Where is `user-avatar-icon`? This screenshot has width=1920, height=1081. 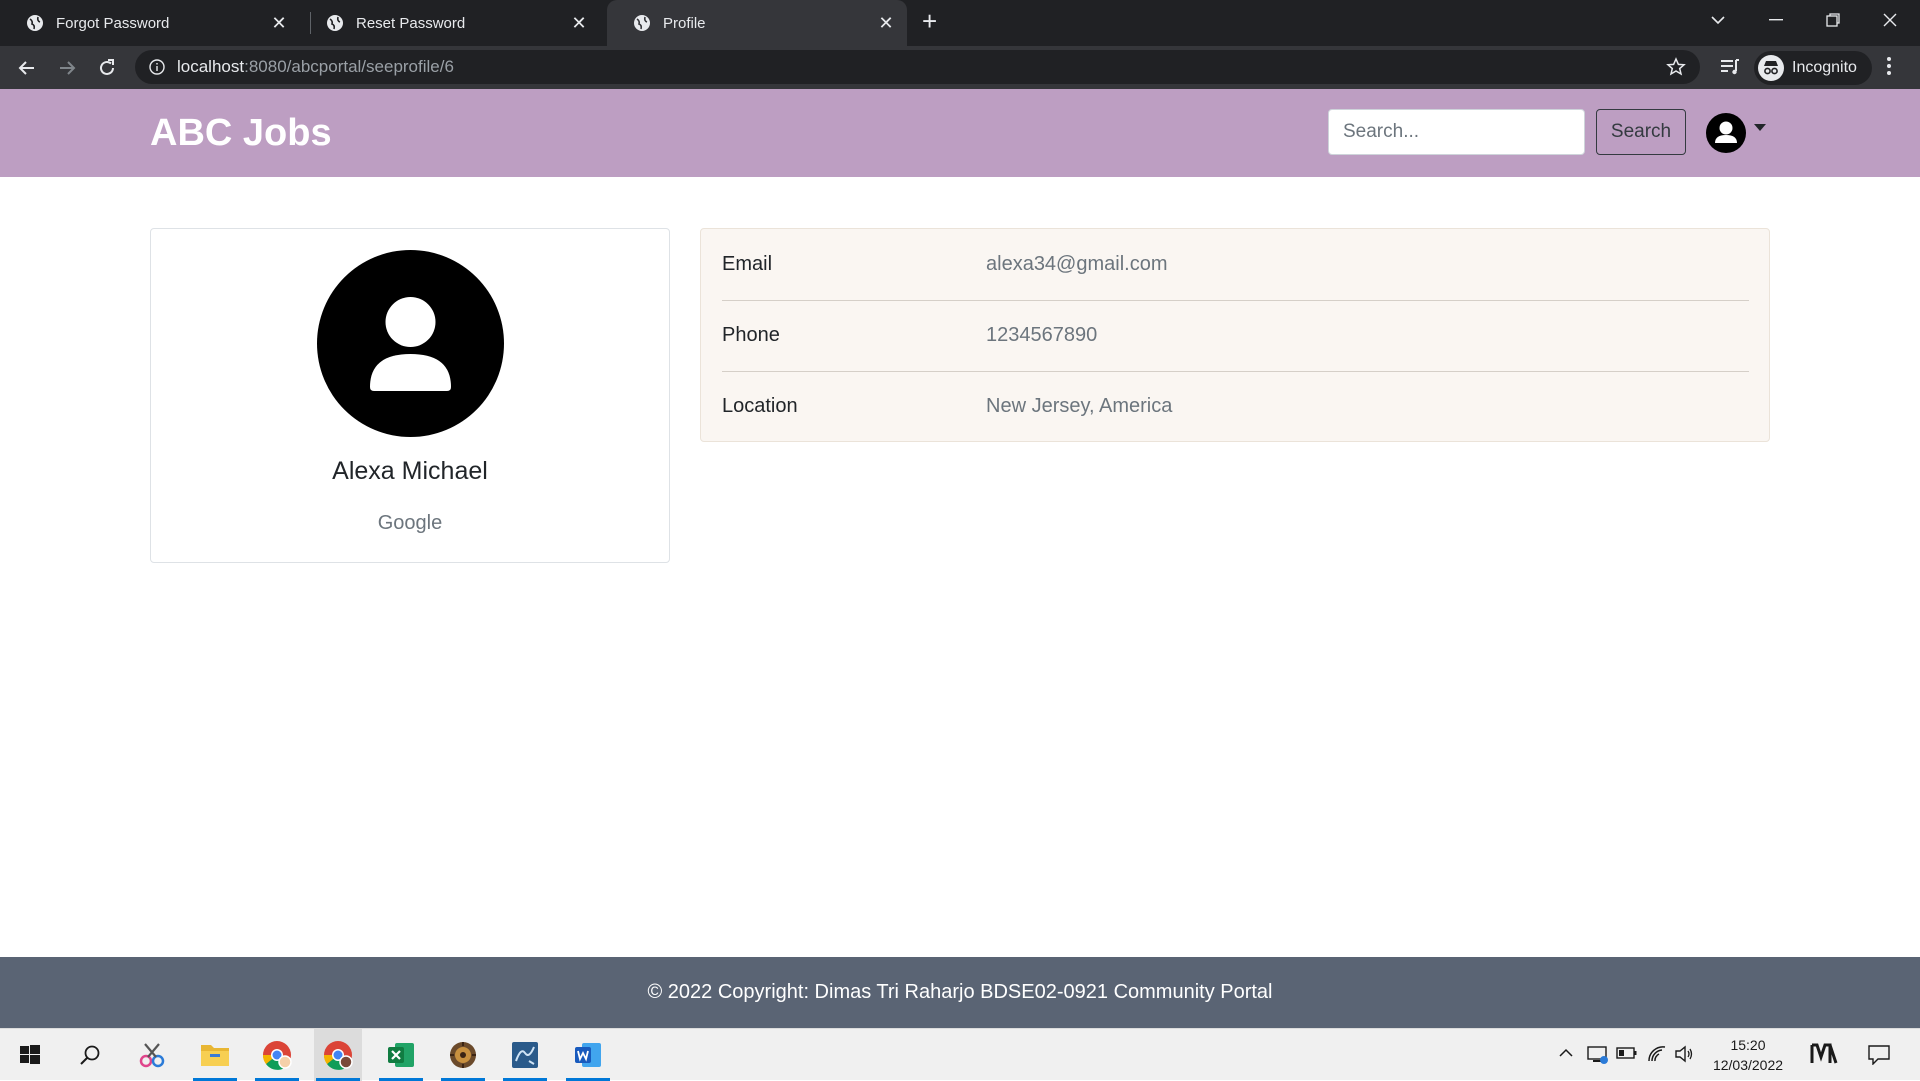
user-avatar-icon is located at coordinates (1726, 133).